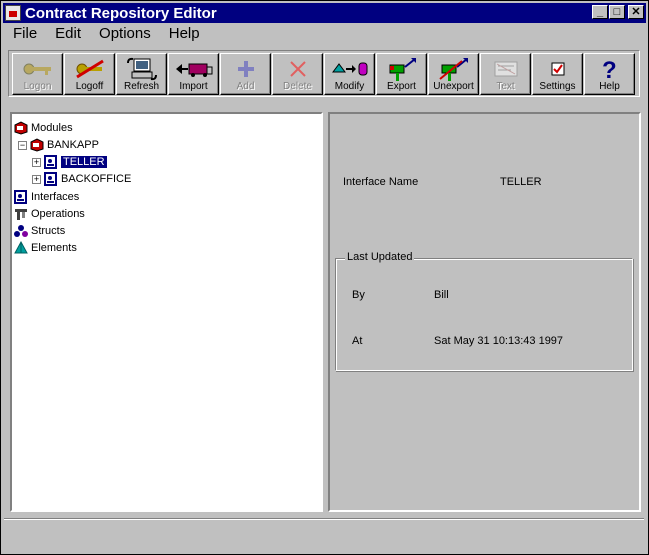 This screenshot has height=555, width=649. Describe the element at coordinates (193, 69) in the screenshot. I see `import-truck-icon` at that location.